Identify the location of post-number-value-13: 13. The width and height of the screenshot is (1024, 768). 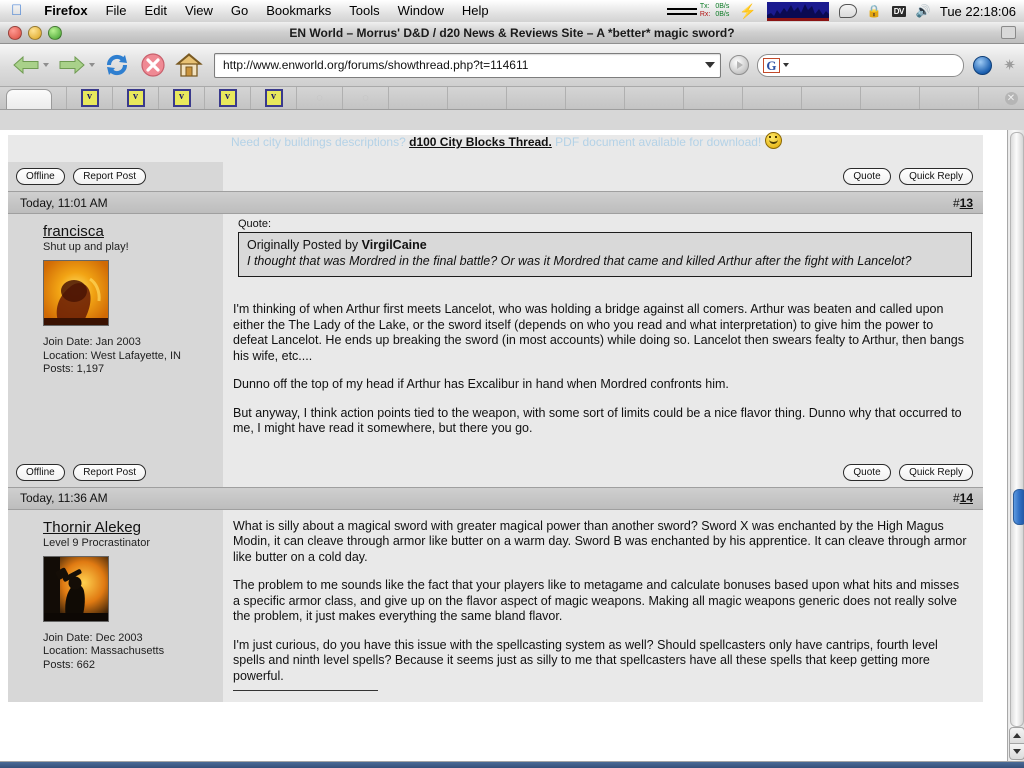
(966, 202).